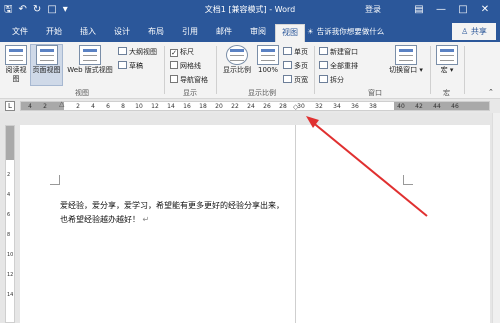 Image resolution: width=500 pixels, height=323 pixels. What do you see at coordinates (319, 106) in the screenshot?
I see `ruler-tick: 32` at bounding box center [319, 106].